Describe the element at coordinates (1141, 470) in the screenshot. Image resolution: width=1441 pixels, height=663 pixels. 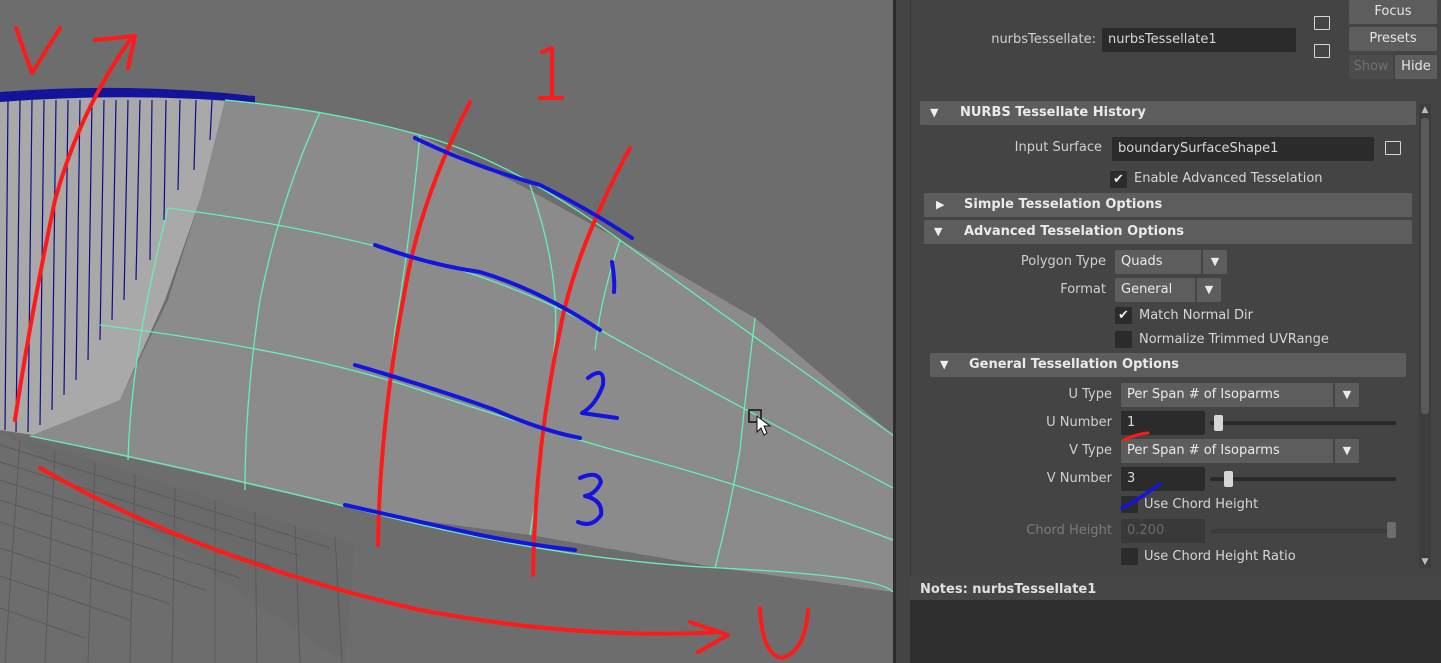
I see `panel-annotations` at that location.